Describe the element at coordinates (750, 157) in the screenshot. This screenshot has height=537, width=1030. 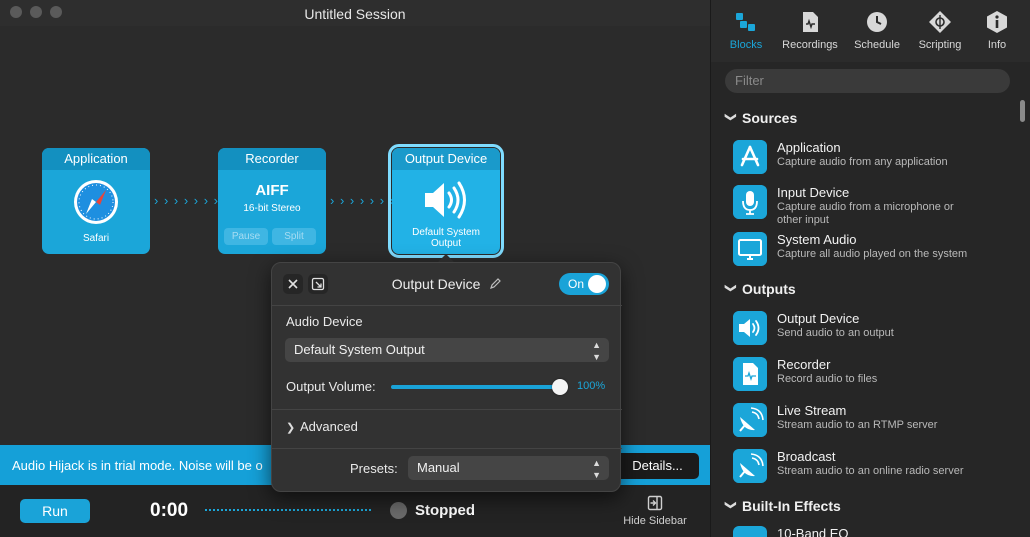
I see `app-store-icon` at that location.